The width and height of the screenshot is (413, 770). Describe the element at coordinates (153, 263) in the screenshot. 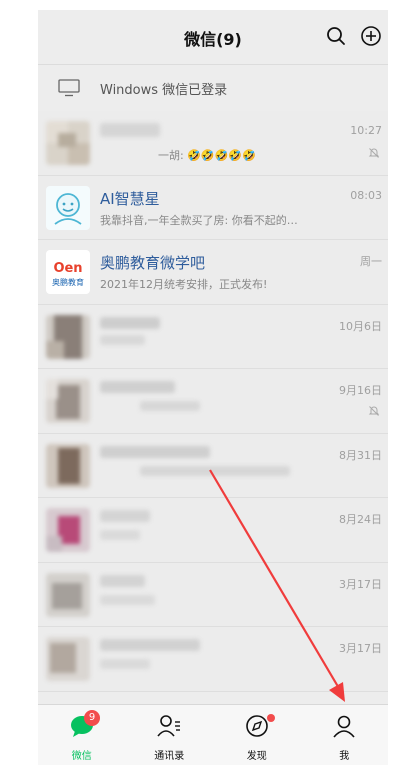

I see `chat-name: 奥鹏教育微学吧` at that location.